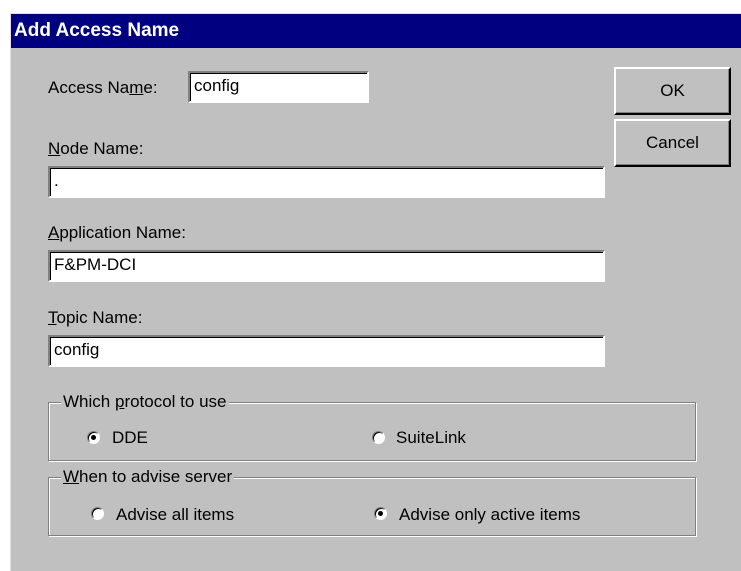 This screenshot has width=741, height=571. I want to click on protocol-group-legend: Which protocol to use, so click(145, 402).